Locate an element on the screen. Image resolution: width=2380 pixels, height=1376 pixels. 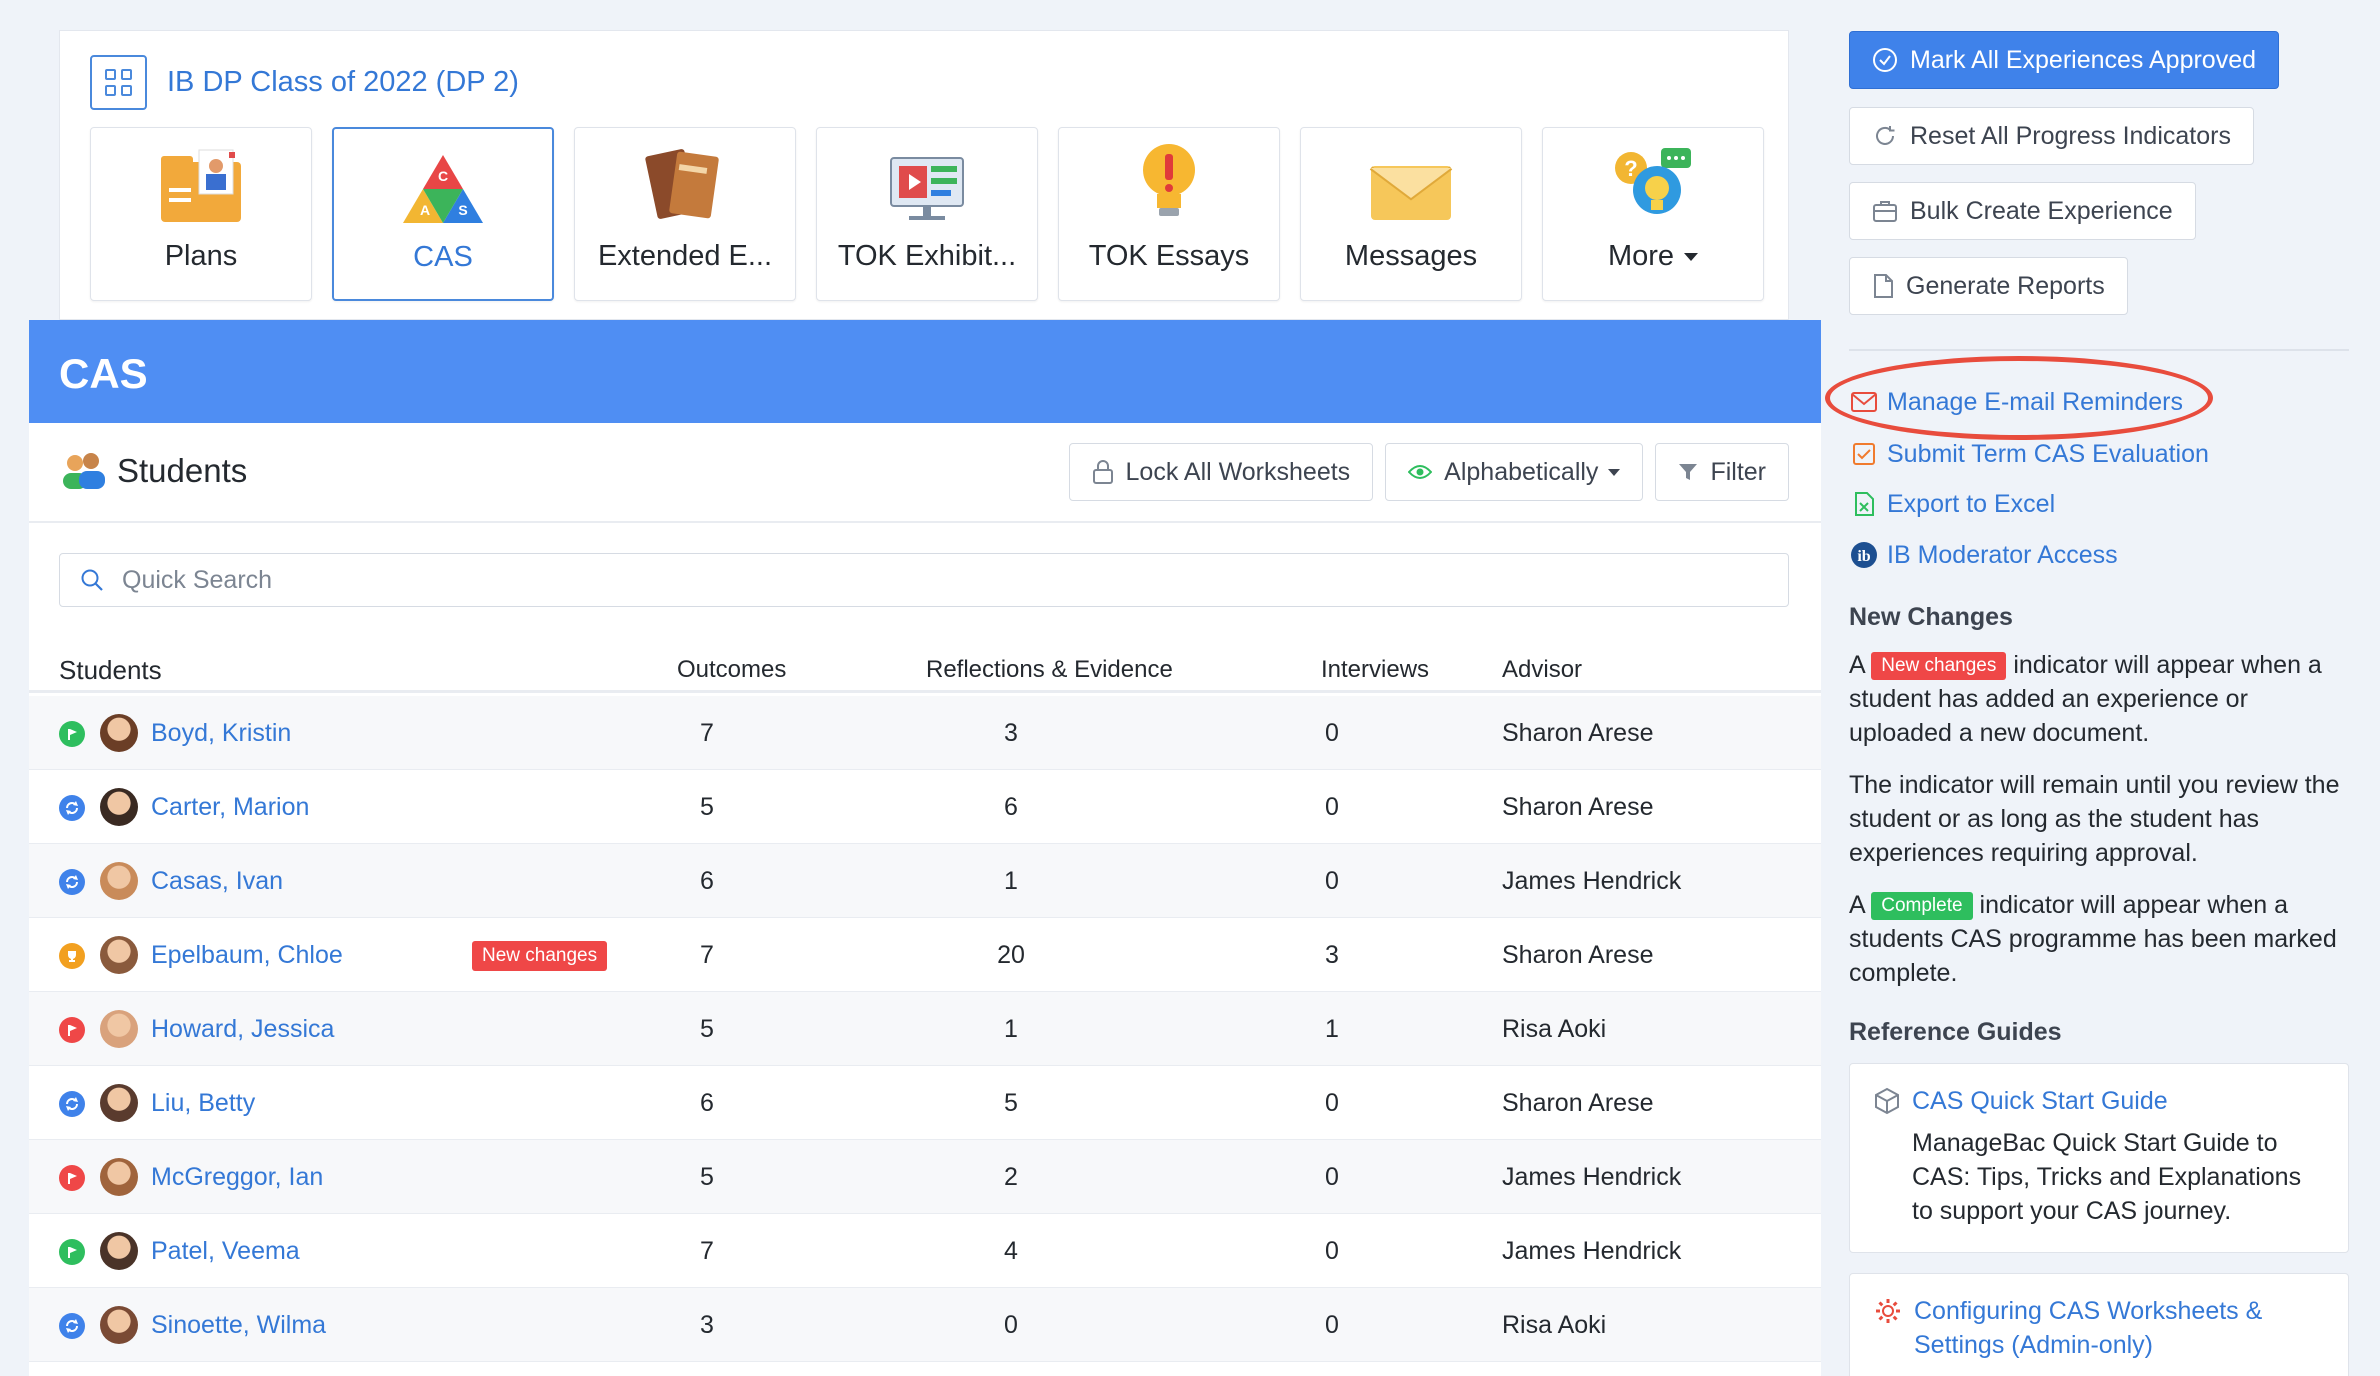
grid-icon is located at coordinates (118, 82).